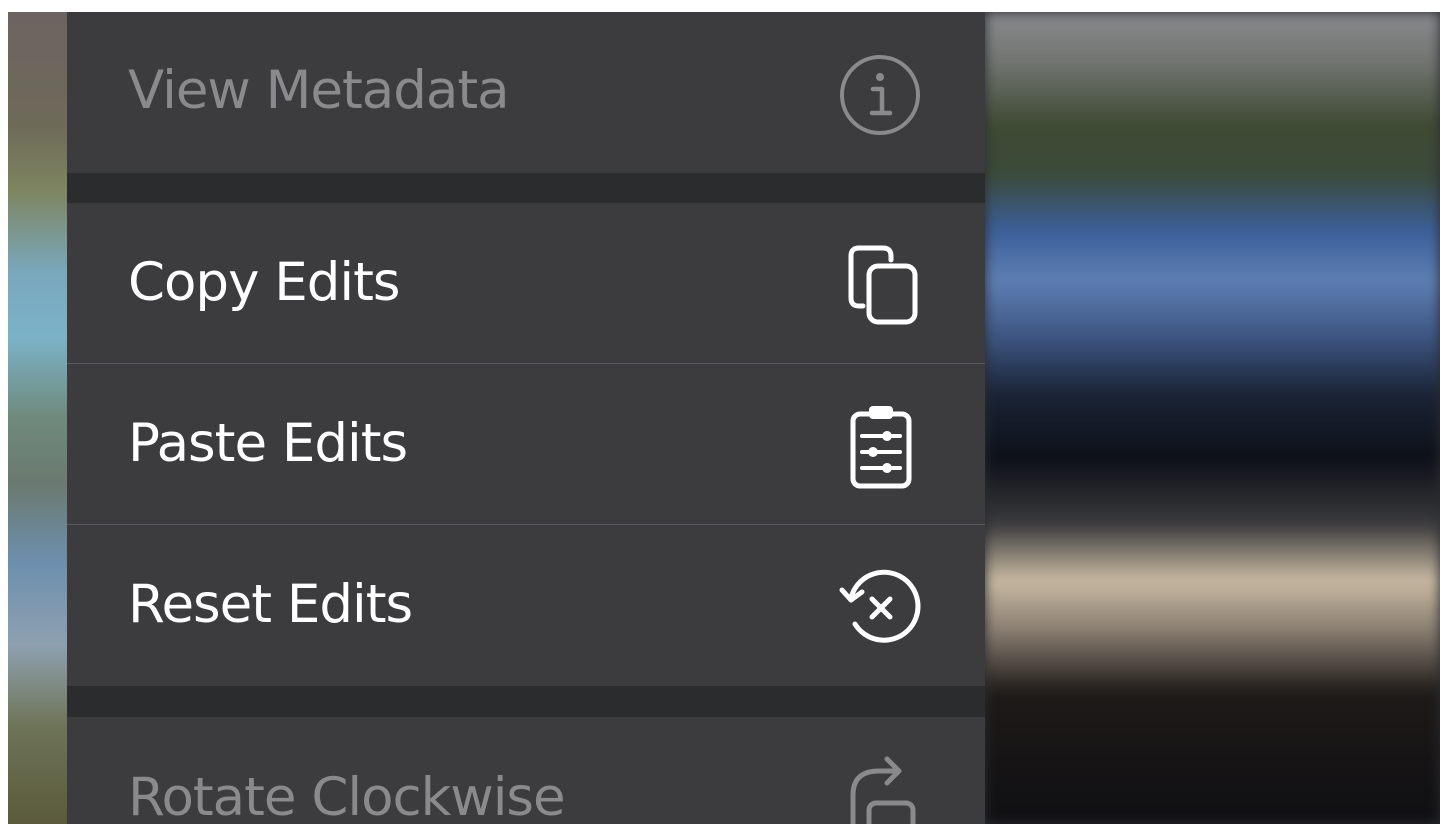 This screenshot has width=1448, height=824. I want to click on info-circle-icon, so click(880, 95).